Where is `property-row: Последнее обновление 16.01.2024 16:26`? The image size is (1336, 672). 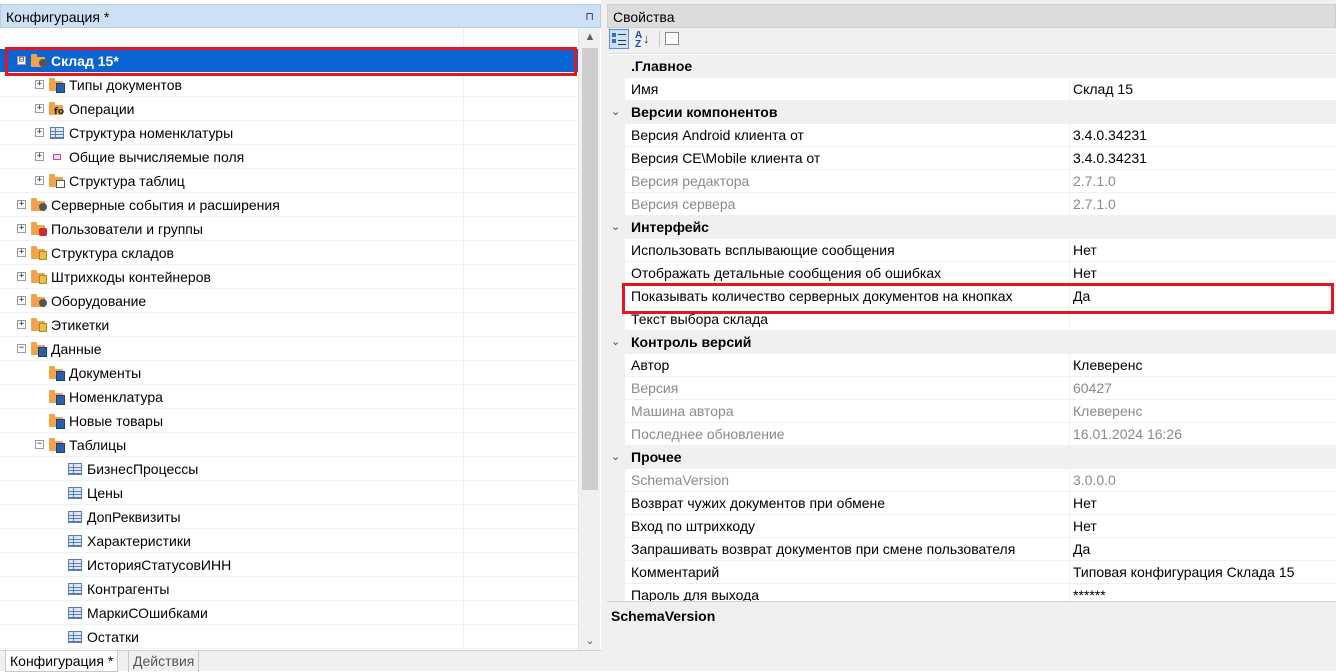
property-row: Последнее обновление 16.01.2024 16:26 is located at coordinates (971, 434).